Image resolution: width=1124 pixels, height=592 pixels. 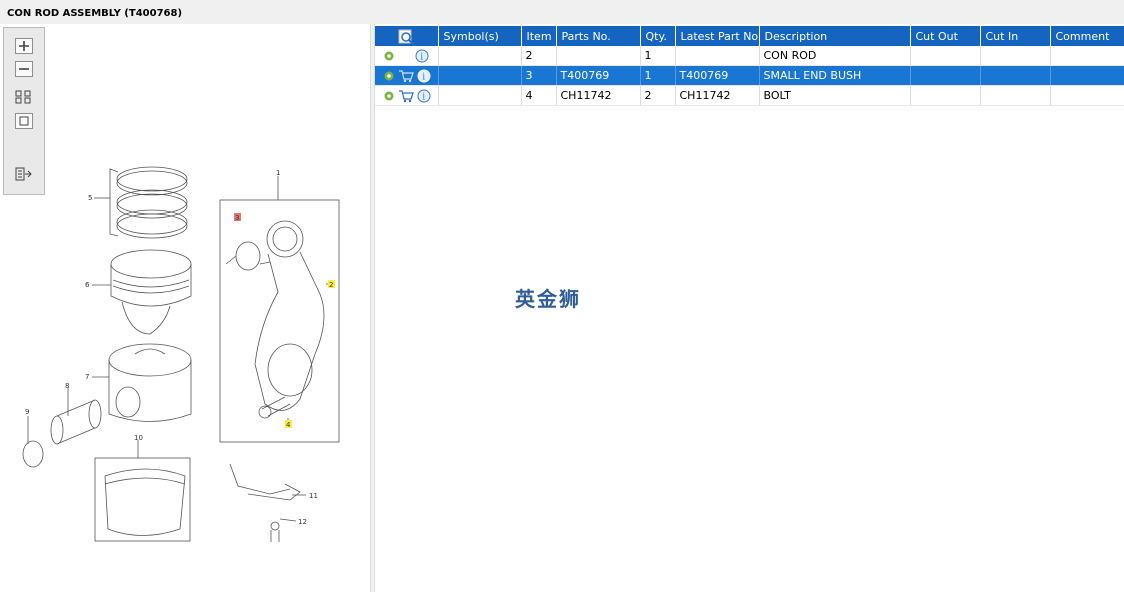 I want to click on callout-2: 2, so click(x=331, y=285).